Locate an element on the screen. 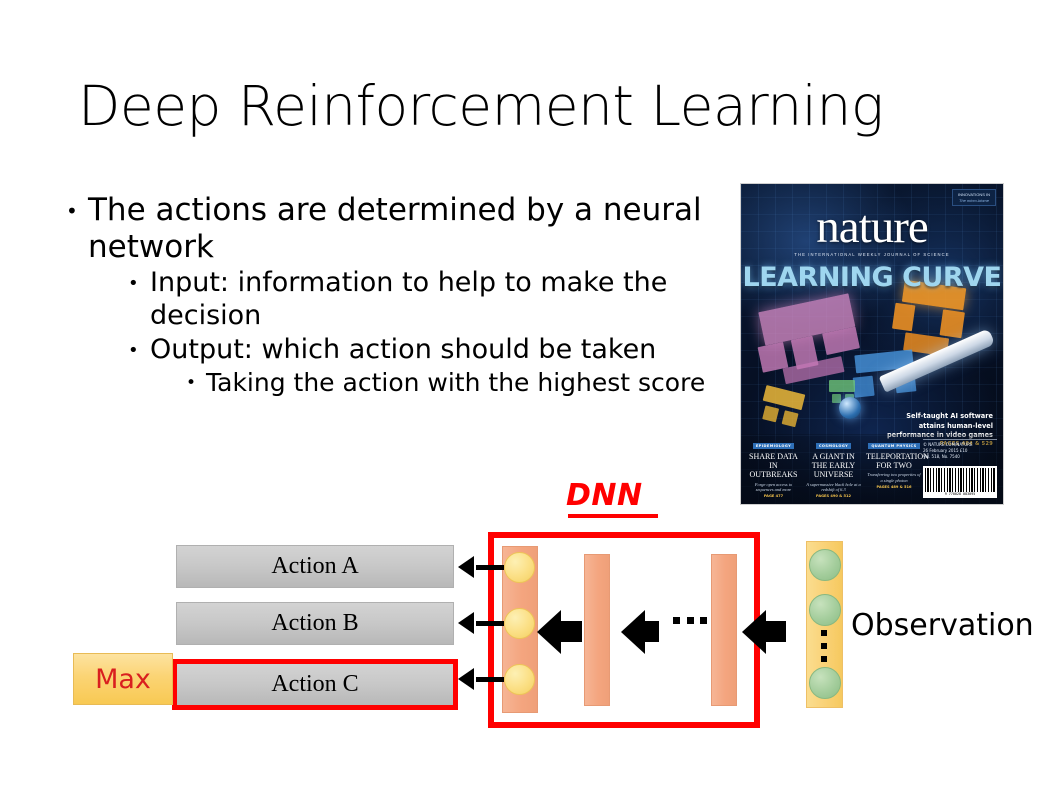 This screenshot has height=788, width=1050. bullet-item-3: • Output: which action should be taken is located at coordinates (427, 350).